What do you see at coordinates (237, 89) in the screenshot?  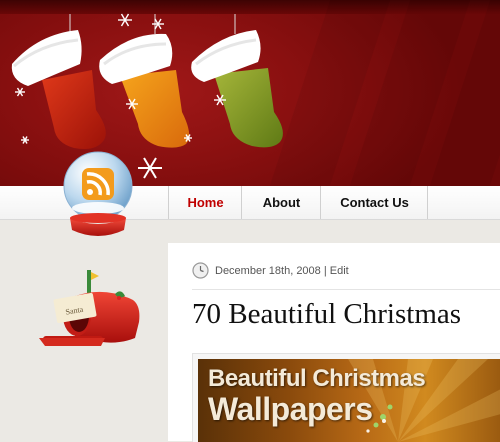 I see `green-stocking-icon` at bounding box center [237, 89].